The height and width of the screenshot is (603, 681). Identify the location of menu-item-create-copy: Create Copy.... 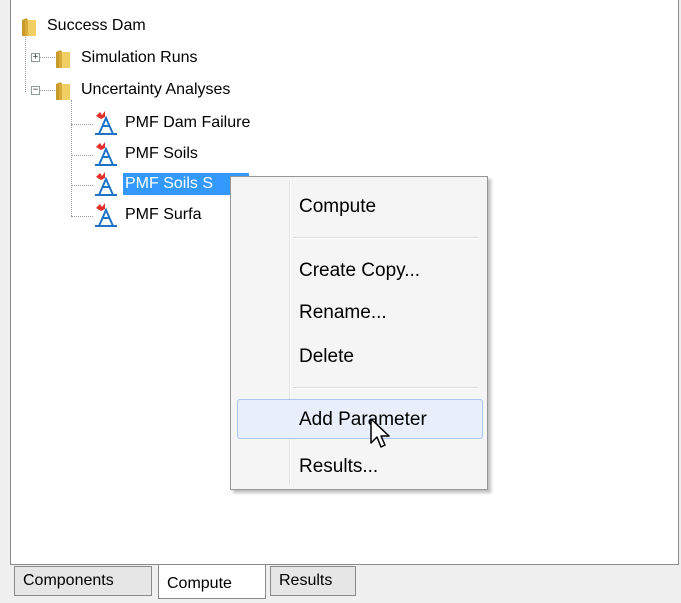
(359, 271).